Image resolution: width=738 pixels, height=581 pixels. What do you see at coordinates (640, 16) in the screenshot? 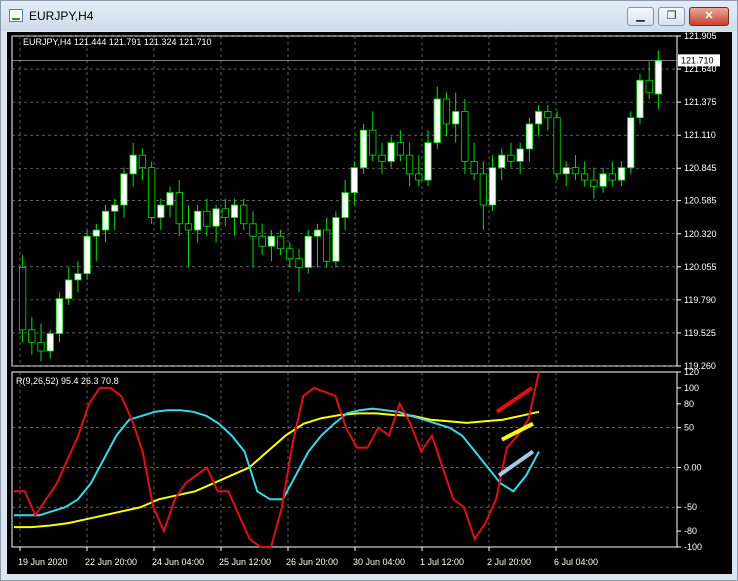
I see `minimize-button: ▁` at bounding box center [640, 16].